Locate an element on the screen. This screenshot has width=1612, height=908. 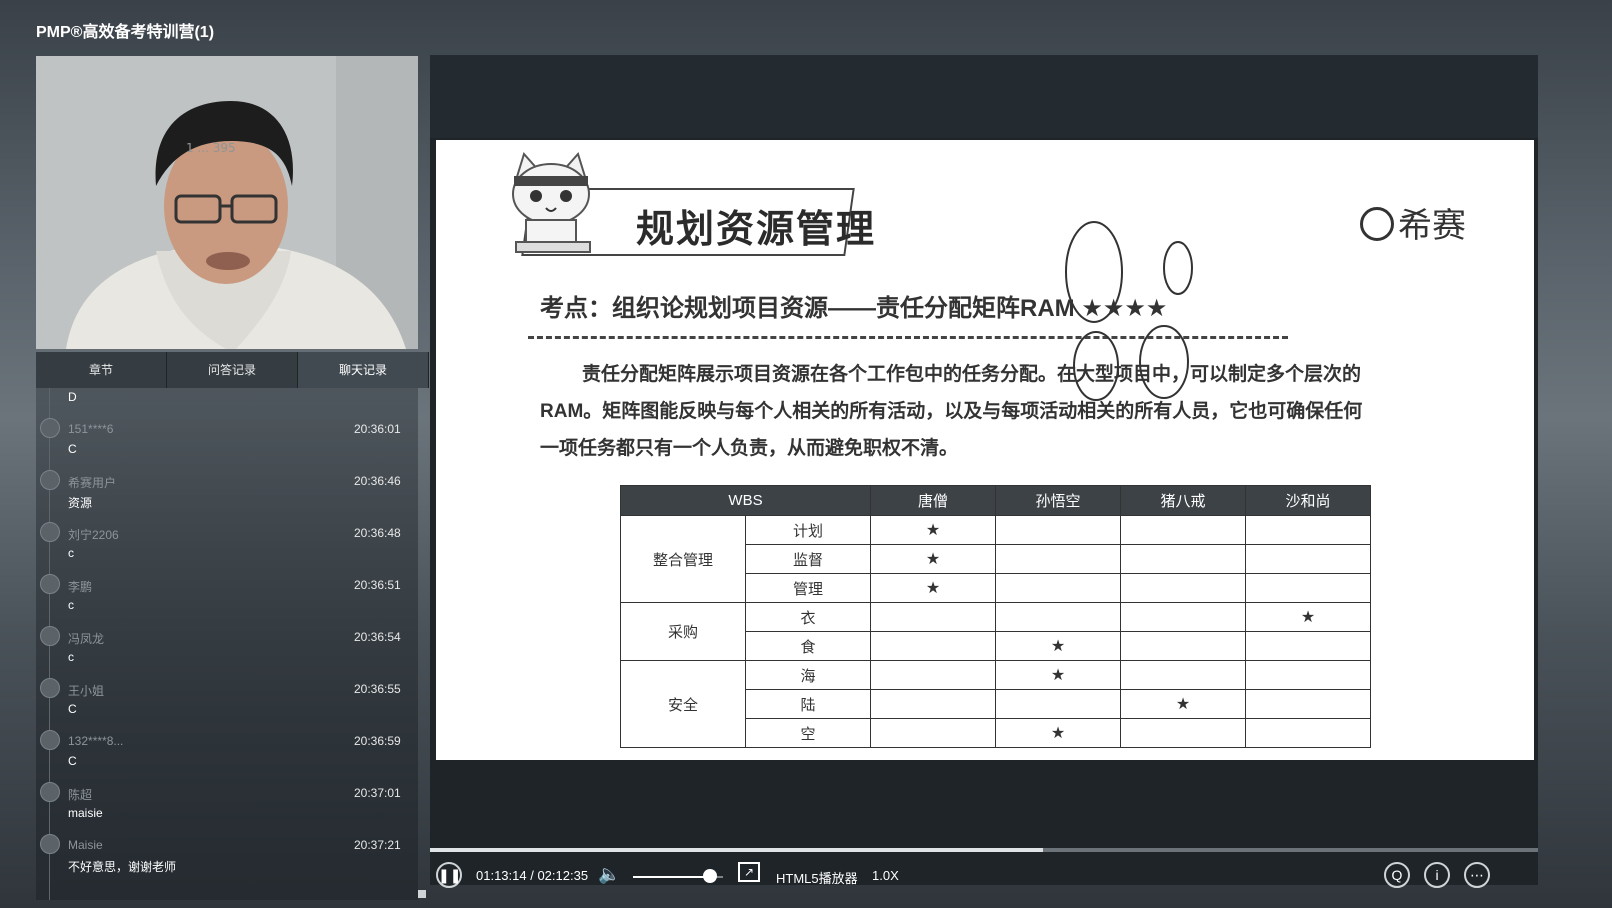
task-cell: 衣 is located at coordinates (808, 617).